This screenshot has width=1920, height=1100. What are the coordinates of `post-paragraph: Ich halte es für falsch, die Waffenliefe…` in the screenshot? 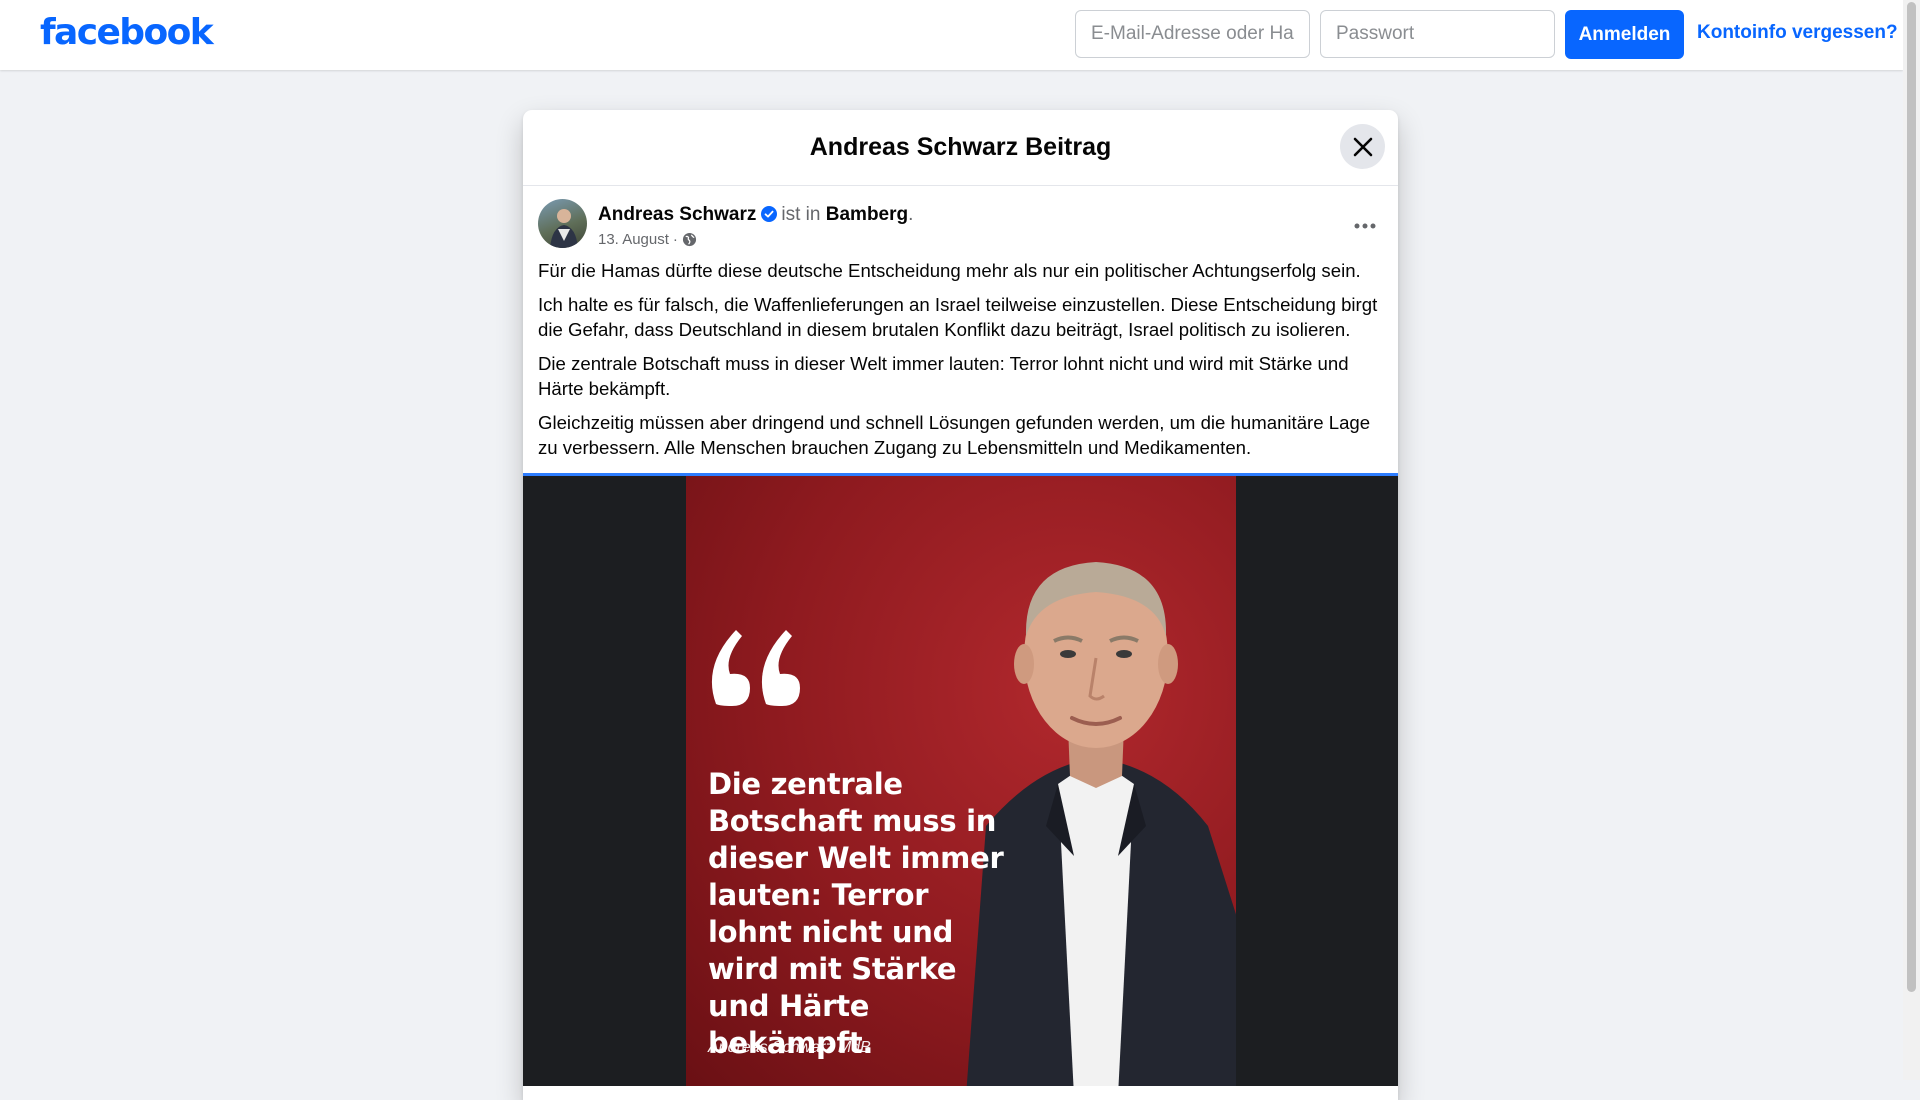 It's located at (958, 317).